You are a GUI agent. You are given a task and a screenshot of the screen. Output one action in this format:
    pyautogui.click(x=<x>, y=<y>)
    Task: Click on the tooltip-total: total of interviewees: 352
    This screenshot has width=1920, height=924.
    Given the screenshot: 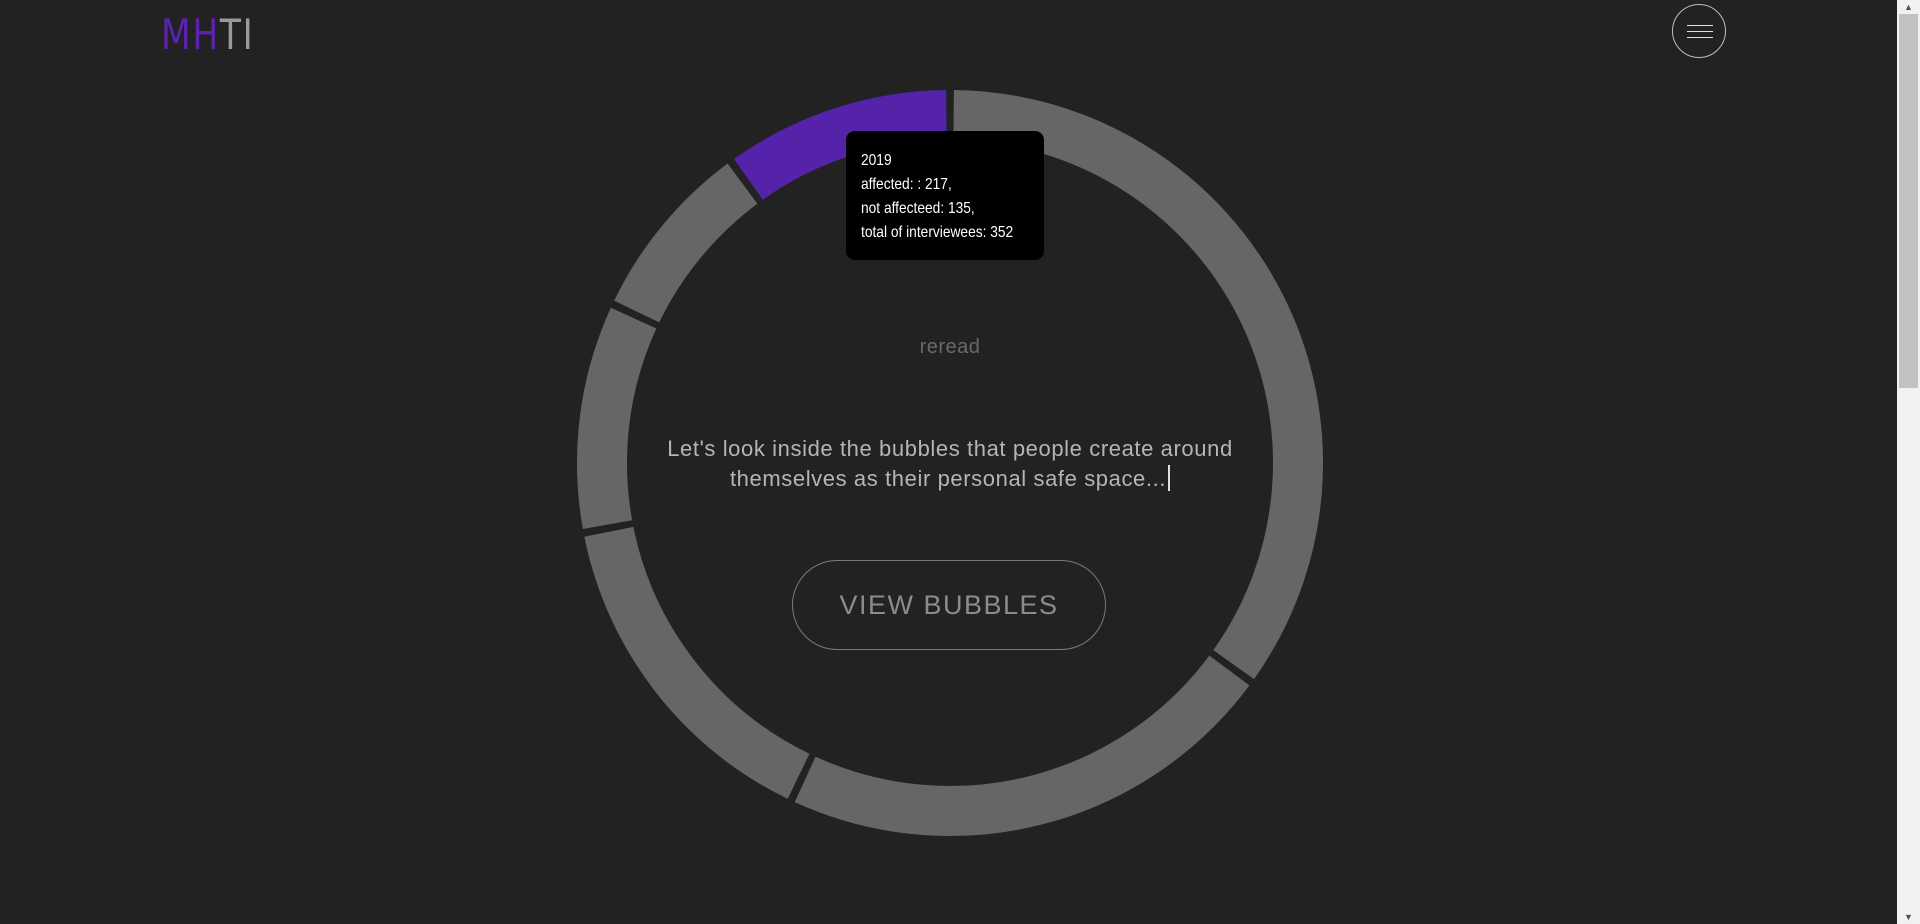 What is the action you would take?
    pyautogui.click(x=937, y=232)
    